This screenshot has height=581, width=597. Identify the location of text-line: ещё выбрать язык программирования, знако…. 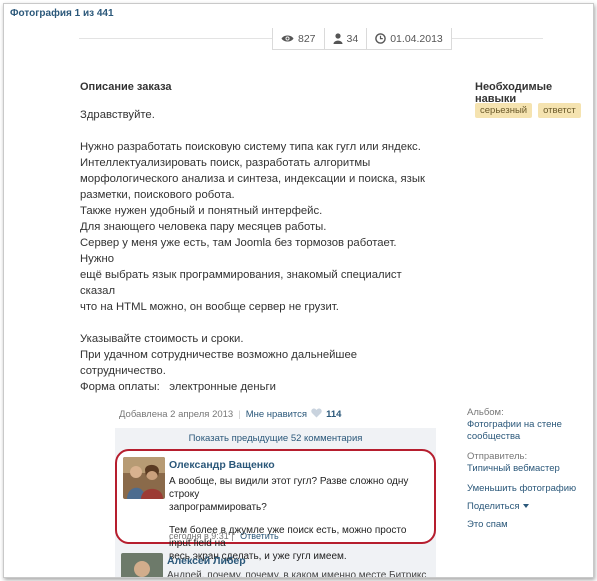
(241, 283).